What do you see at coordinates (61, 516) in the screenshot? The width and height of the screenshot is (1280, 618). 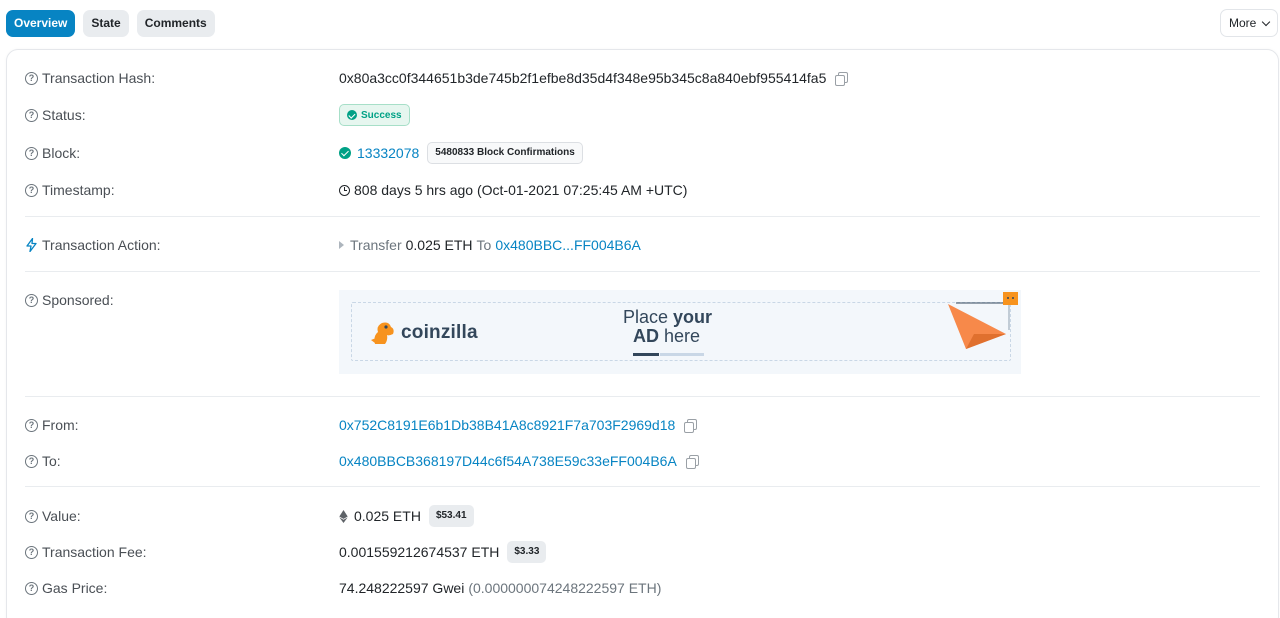 I see `label-text: Value:` at bounding box center [61, 516].